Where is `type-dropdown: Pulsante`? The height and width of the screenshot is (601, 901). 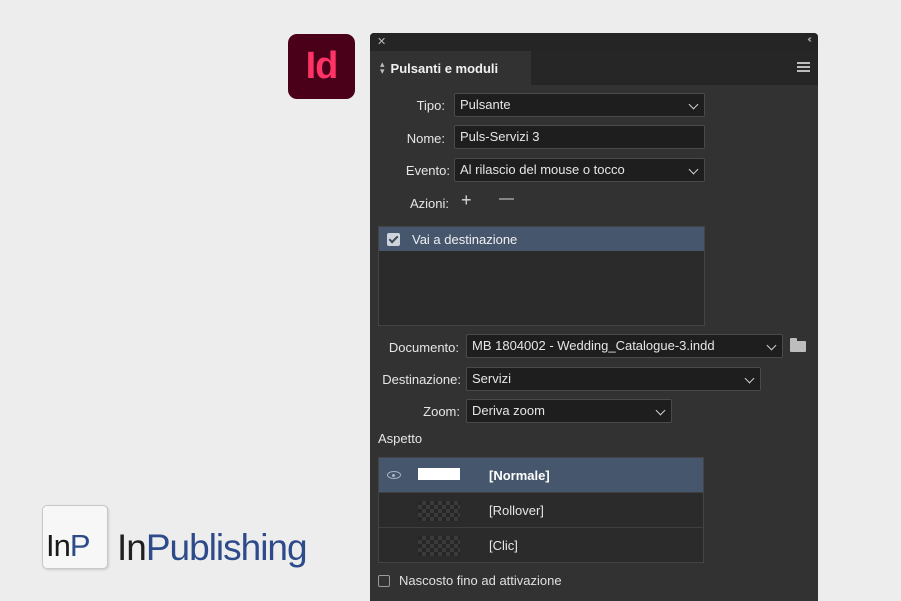 type-dropdown: Pulsante is located at coordinates (579, 105).